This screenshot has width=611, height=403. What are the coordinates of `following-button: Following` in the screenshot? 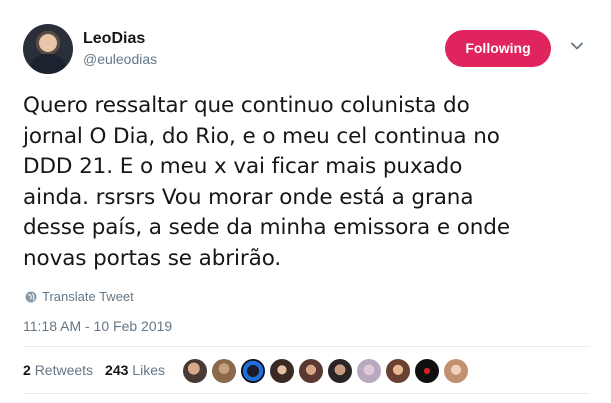 It's located at (498, 48).